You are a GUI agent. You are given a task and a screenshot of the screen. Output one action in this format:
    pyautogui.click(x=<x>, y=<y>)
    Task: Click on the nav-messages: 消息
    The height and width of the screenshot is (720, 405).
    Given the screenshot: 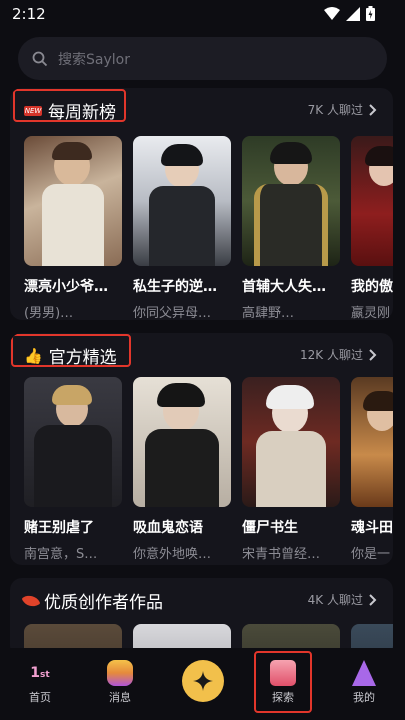 What is the action you would take?
    pyautogui.click(x=120, y=682)
    